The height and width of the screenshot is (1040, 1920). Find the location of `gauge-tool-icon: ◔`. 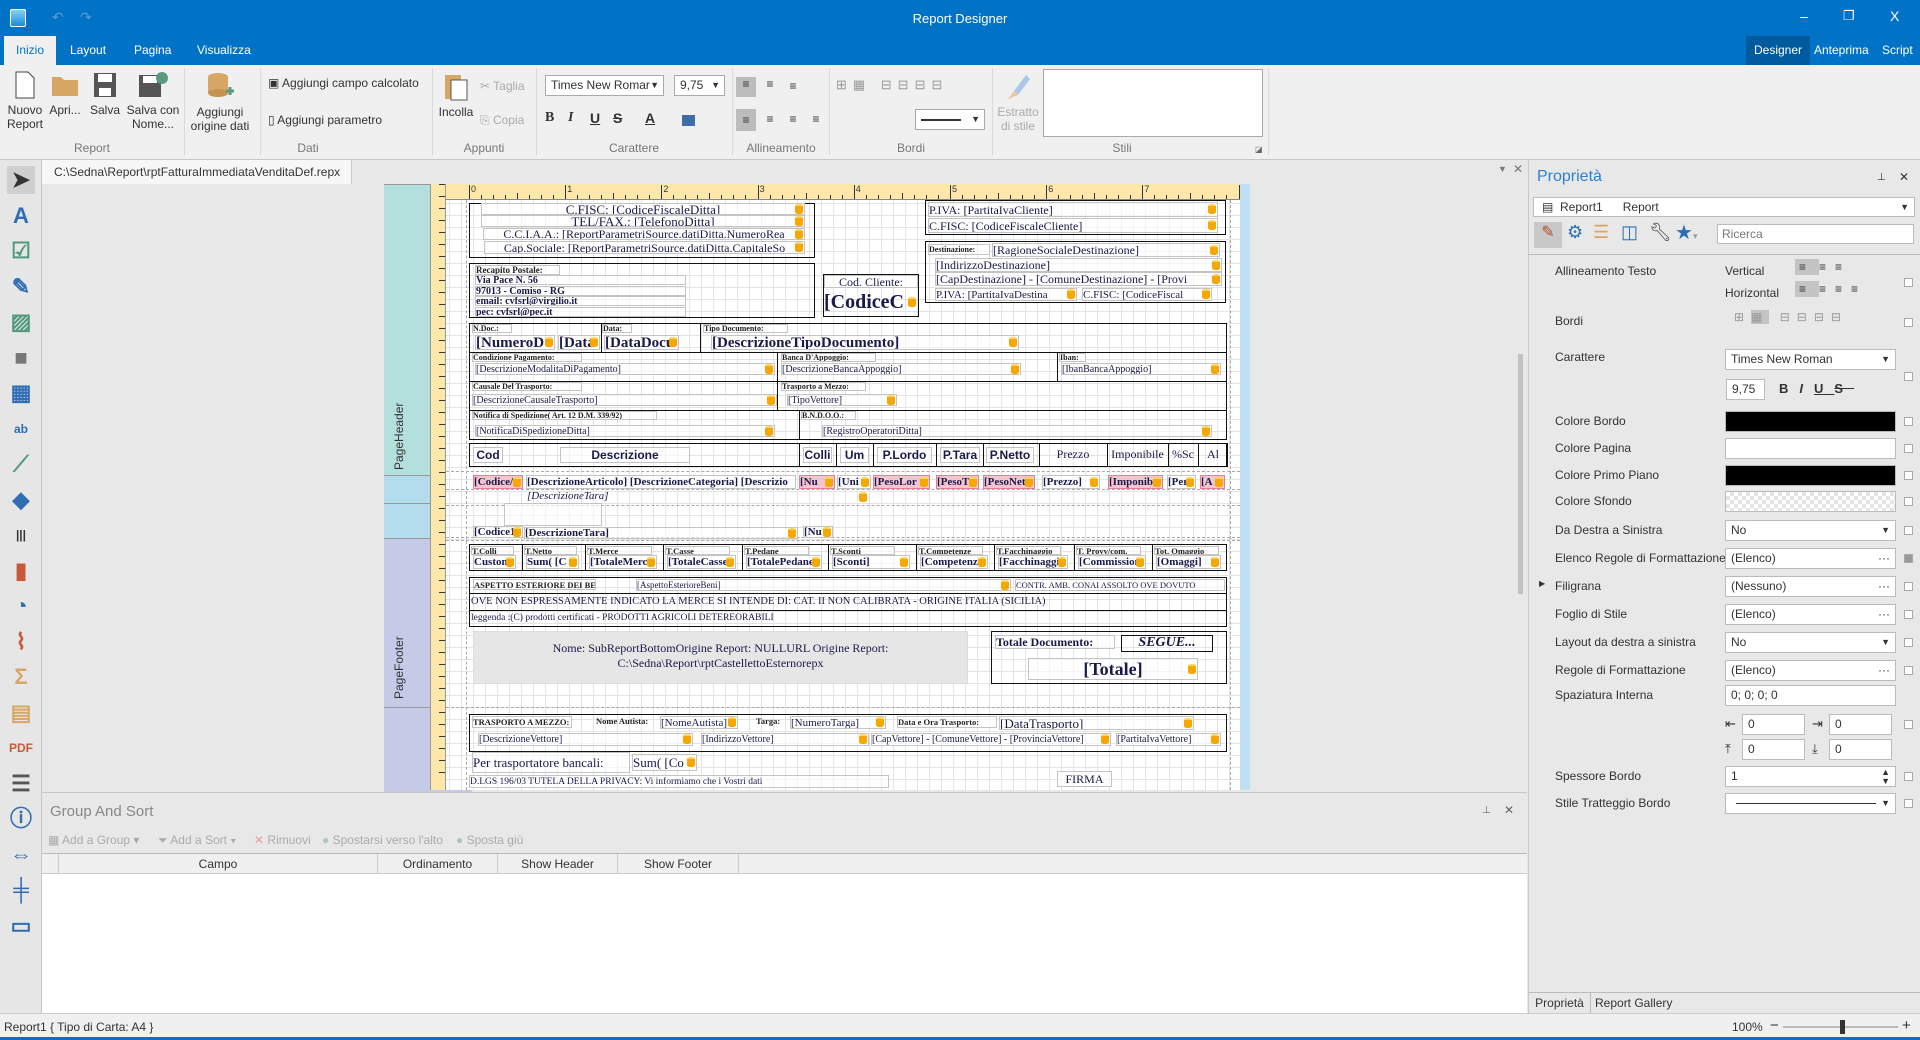

gauge-tool-icon: ◔ is located at coordinates (21, 606).